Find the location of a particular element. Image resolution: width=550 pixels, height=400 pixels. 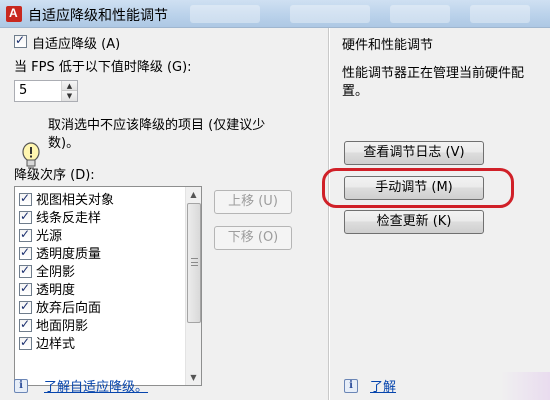

app-icon is located at coordinates (14, 14).